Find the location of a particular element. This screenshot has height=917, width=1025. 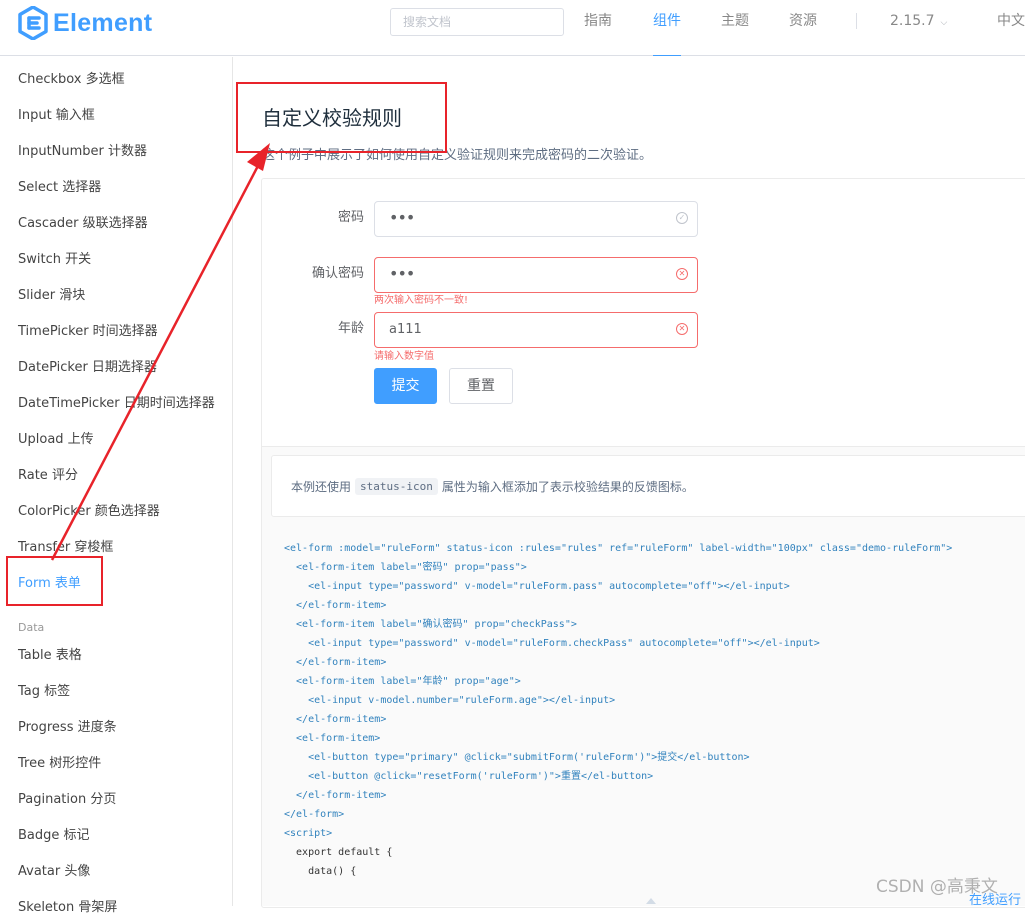

chevron-down-icon: ⌵ is located at coordinates (944, 23).